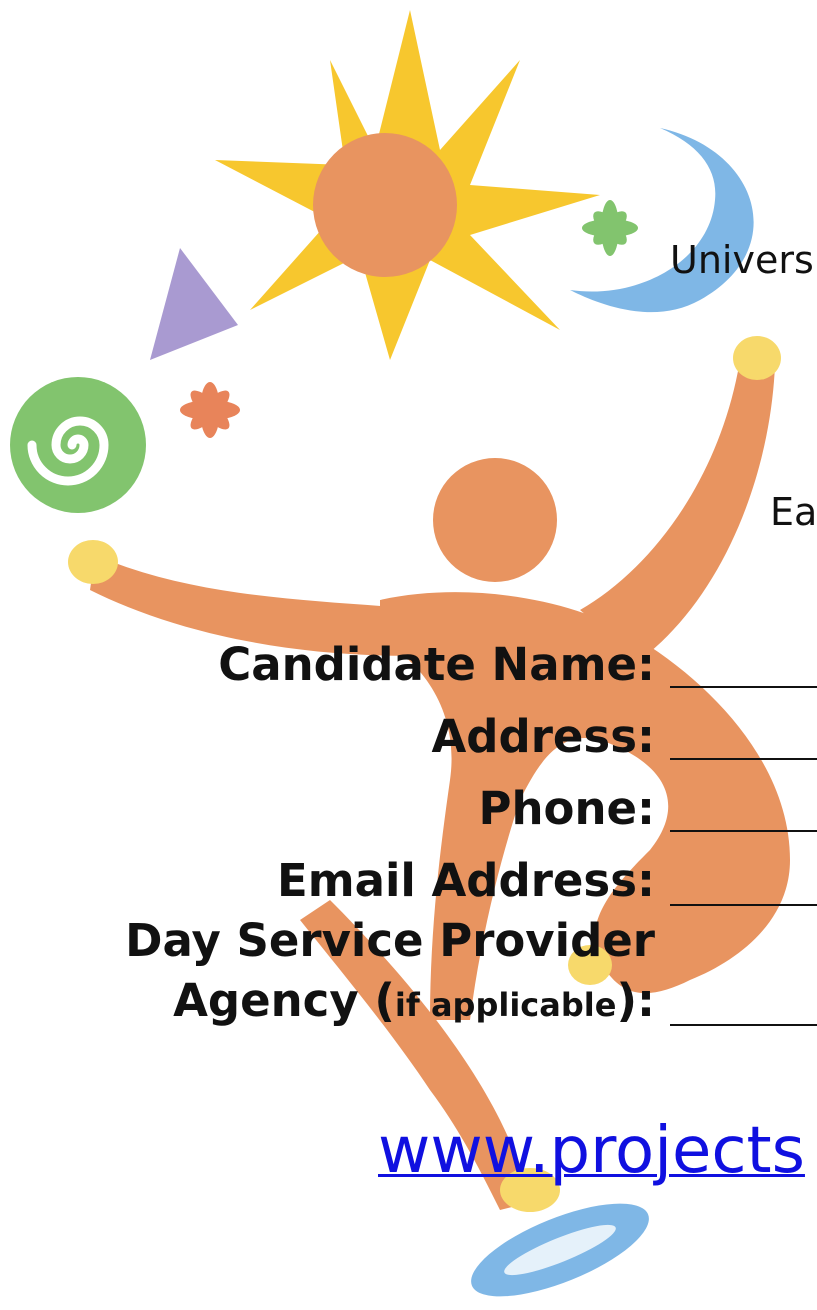 The image size is (817, 1310). I want to click on phone-line, so click(743, 831).